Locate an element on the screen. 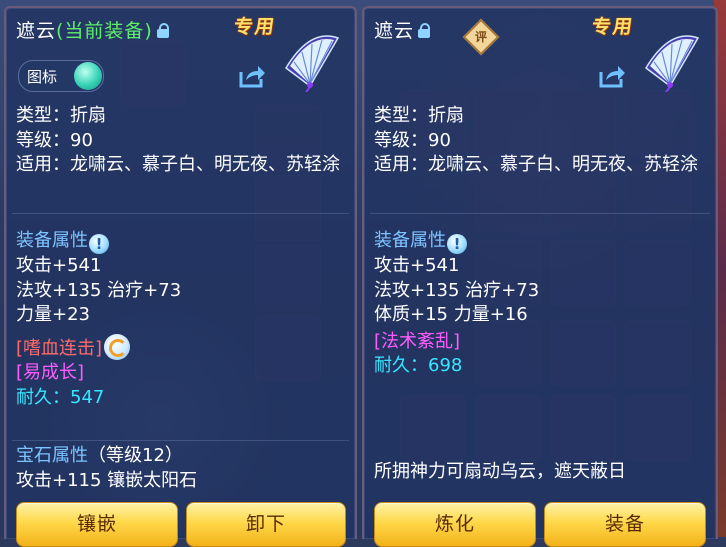 The height and width of the screenshot is (547, 726). skill-name: [嗜血连击] is located at coordinates (59, 348).